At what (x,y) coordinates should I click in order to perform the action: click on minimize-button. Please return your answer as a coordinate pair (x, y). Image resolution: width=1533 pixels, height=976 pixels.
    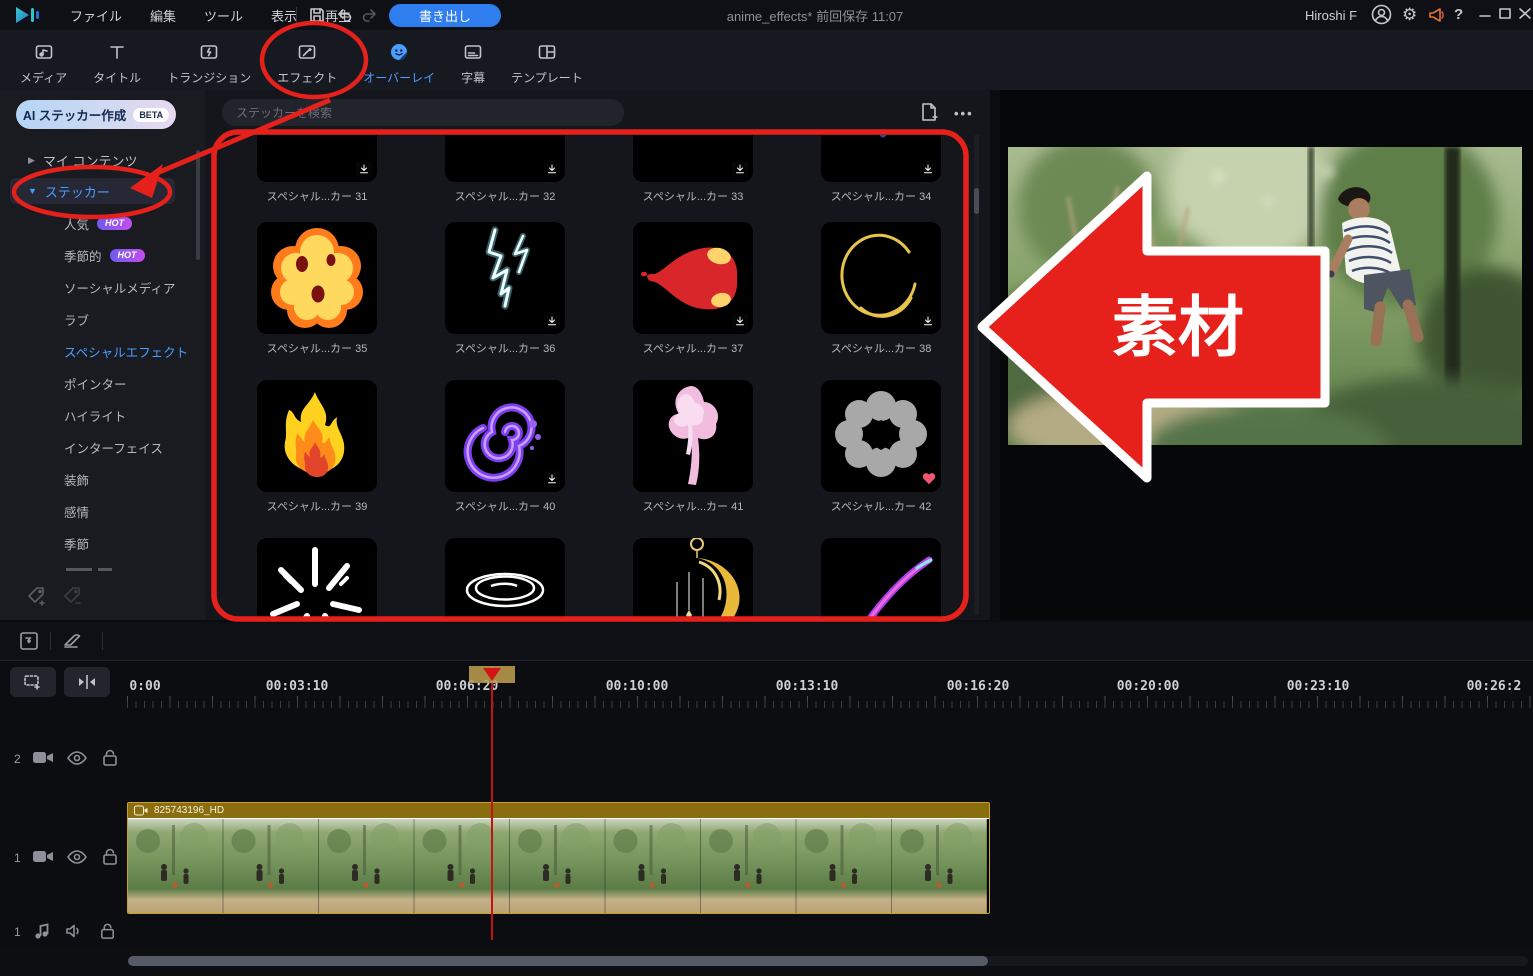
    Looking at the image, I should click on (1485, 14).